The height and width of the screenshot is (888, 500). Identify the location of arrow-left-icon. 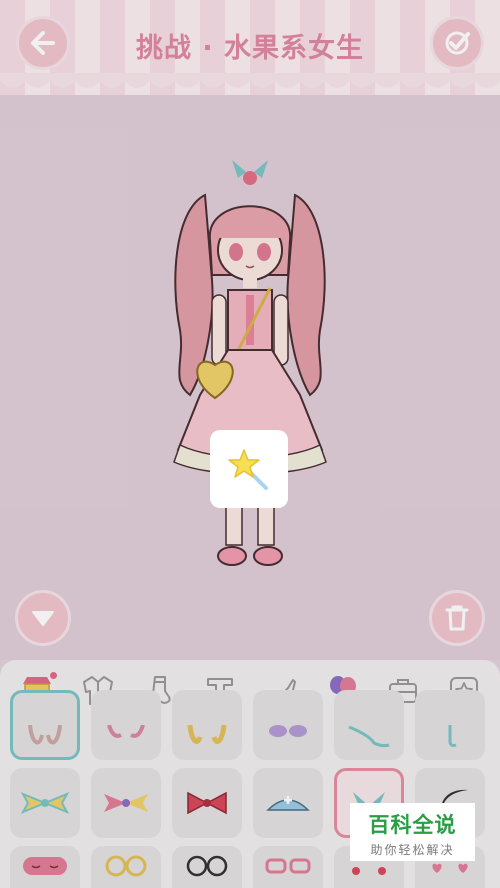
(43, 43).